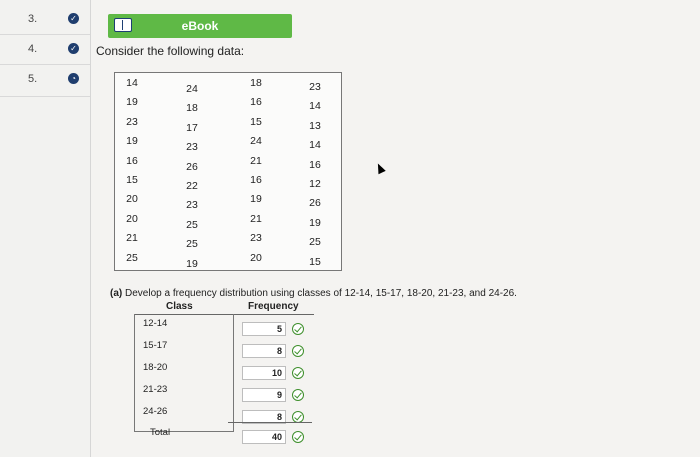 The width and height of the screenshot is (700, 457). Describe the element at coordinates (264, 351) in the screenshot. I see `frequency-input-15-17: 8` at that location.